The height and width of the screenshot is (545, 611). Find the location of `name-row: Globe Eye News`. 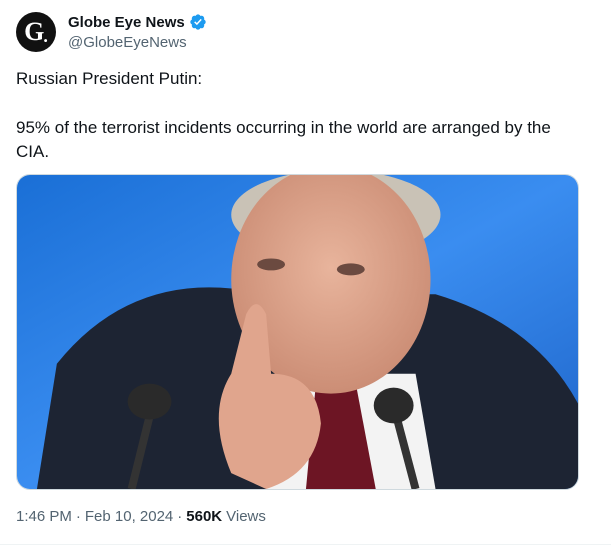

name-row: Globe Eye News is located at coordinates (137, 22).